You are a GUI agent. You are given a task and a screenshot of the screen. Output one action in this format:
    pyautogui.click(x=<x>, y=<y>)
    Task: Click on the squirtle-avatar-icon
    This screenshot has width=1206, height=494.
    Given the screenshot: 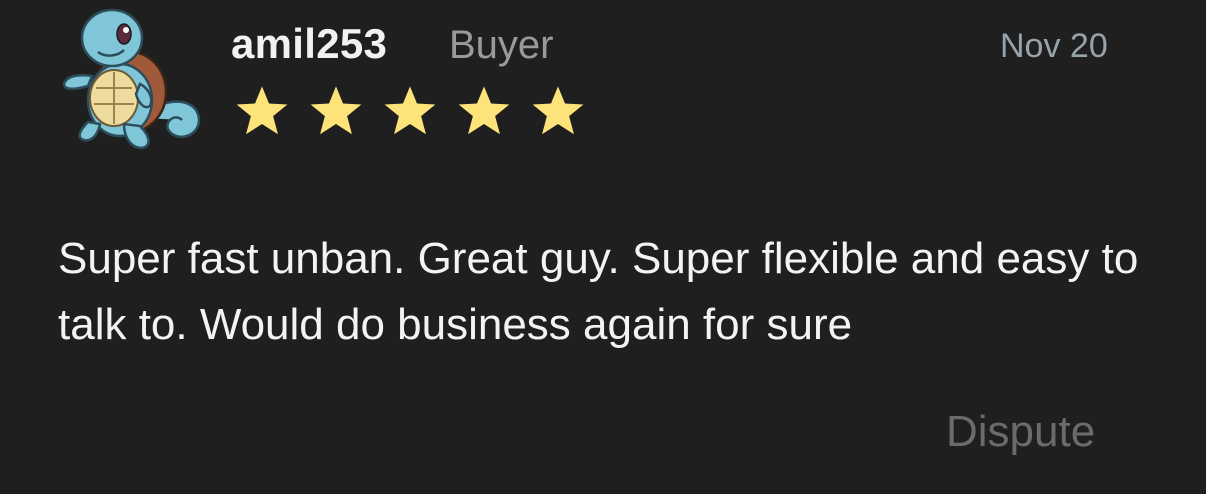 What is the action you would take?
    pyautogui.click(x=131, y=80)
    